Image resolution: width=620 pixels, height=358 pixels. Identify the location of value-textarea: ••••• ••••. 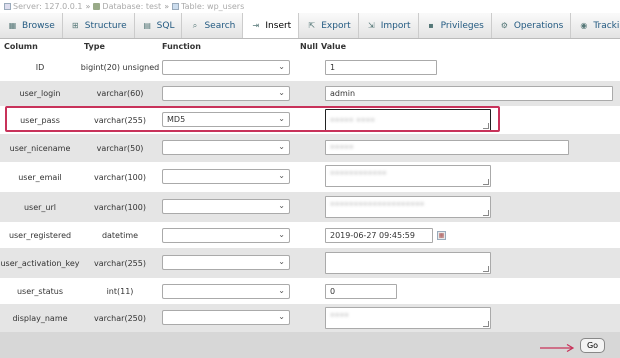
(408, 120).